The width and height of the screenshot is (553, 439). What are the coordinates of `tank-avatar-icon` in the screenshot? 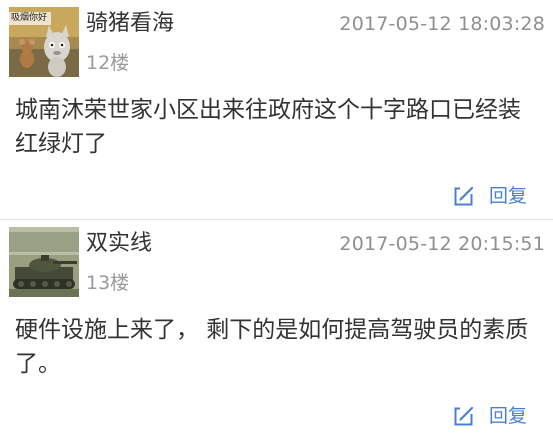 It's located at (44, 262).